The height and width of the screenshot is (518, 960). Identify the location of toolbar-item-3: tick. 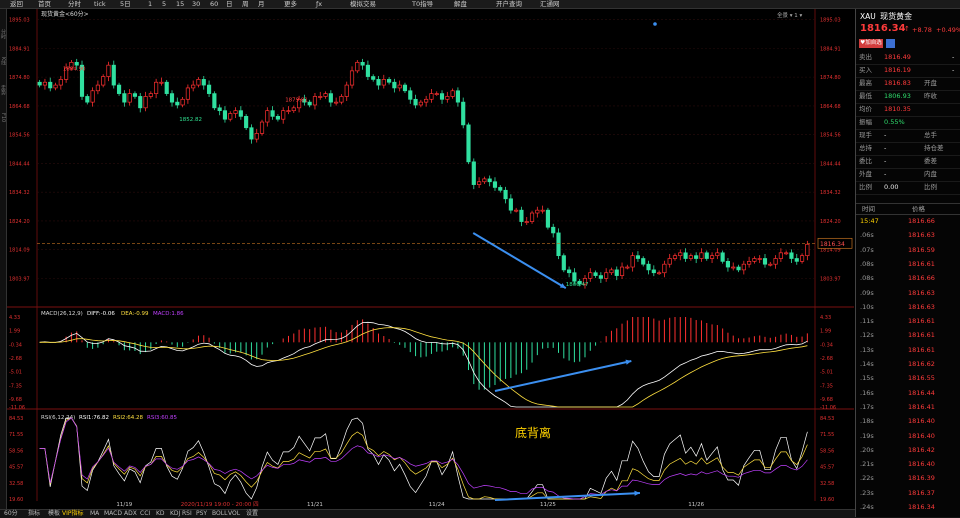
(100, 4).